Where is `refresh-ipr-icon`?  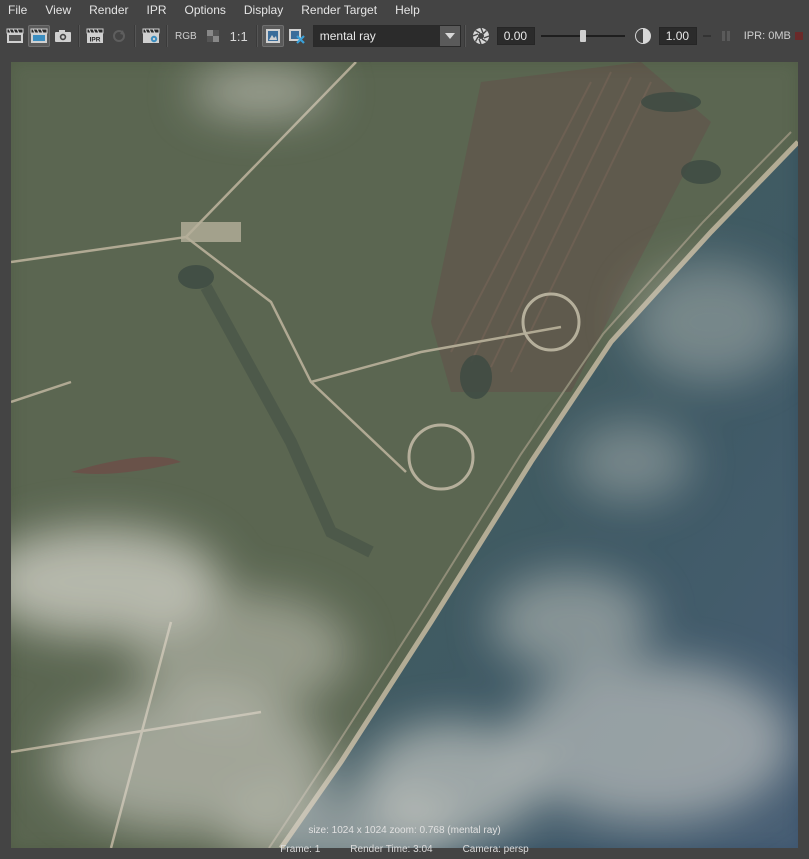 refresh-ipr-icon is located at coordinates (119, 36).